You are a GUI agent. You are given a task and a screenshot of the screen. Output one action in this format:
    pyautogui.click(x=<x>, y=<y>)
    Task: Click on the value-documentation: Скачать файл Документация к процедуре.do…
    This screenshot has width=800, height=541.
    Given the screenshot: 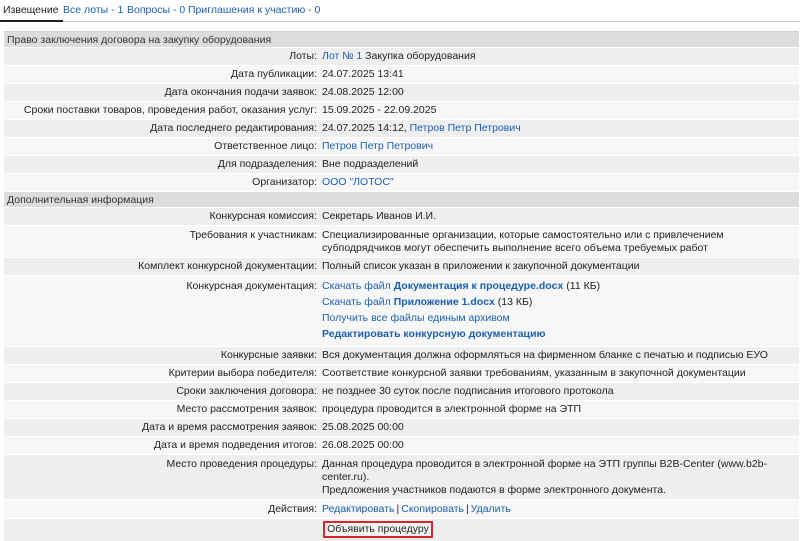 What is the action you would take?
    pyautogui.click(x=559, y=309)
    